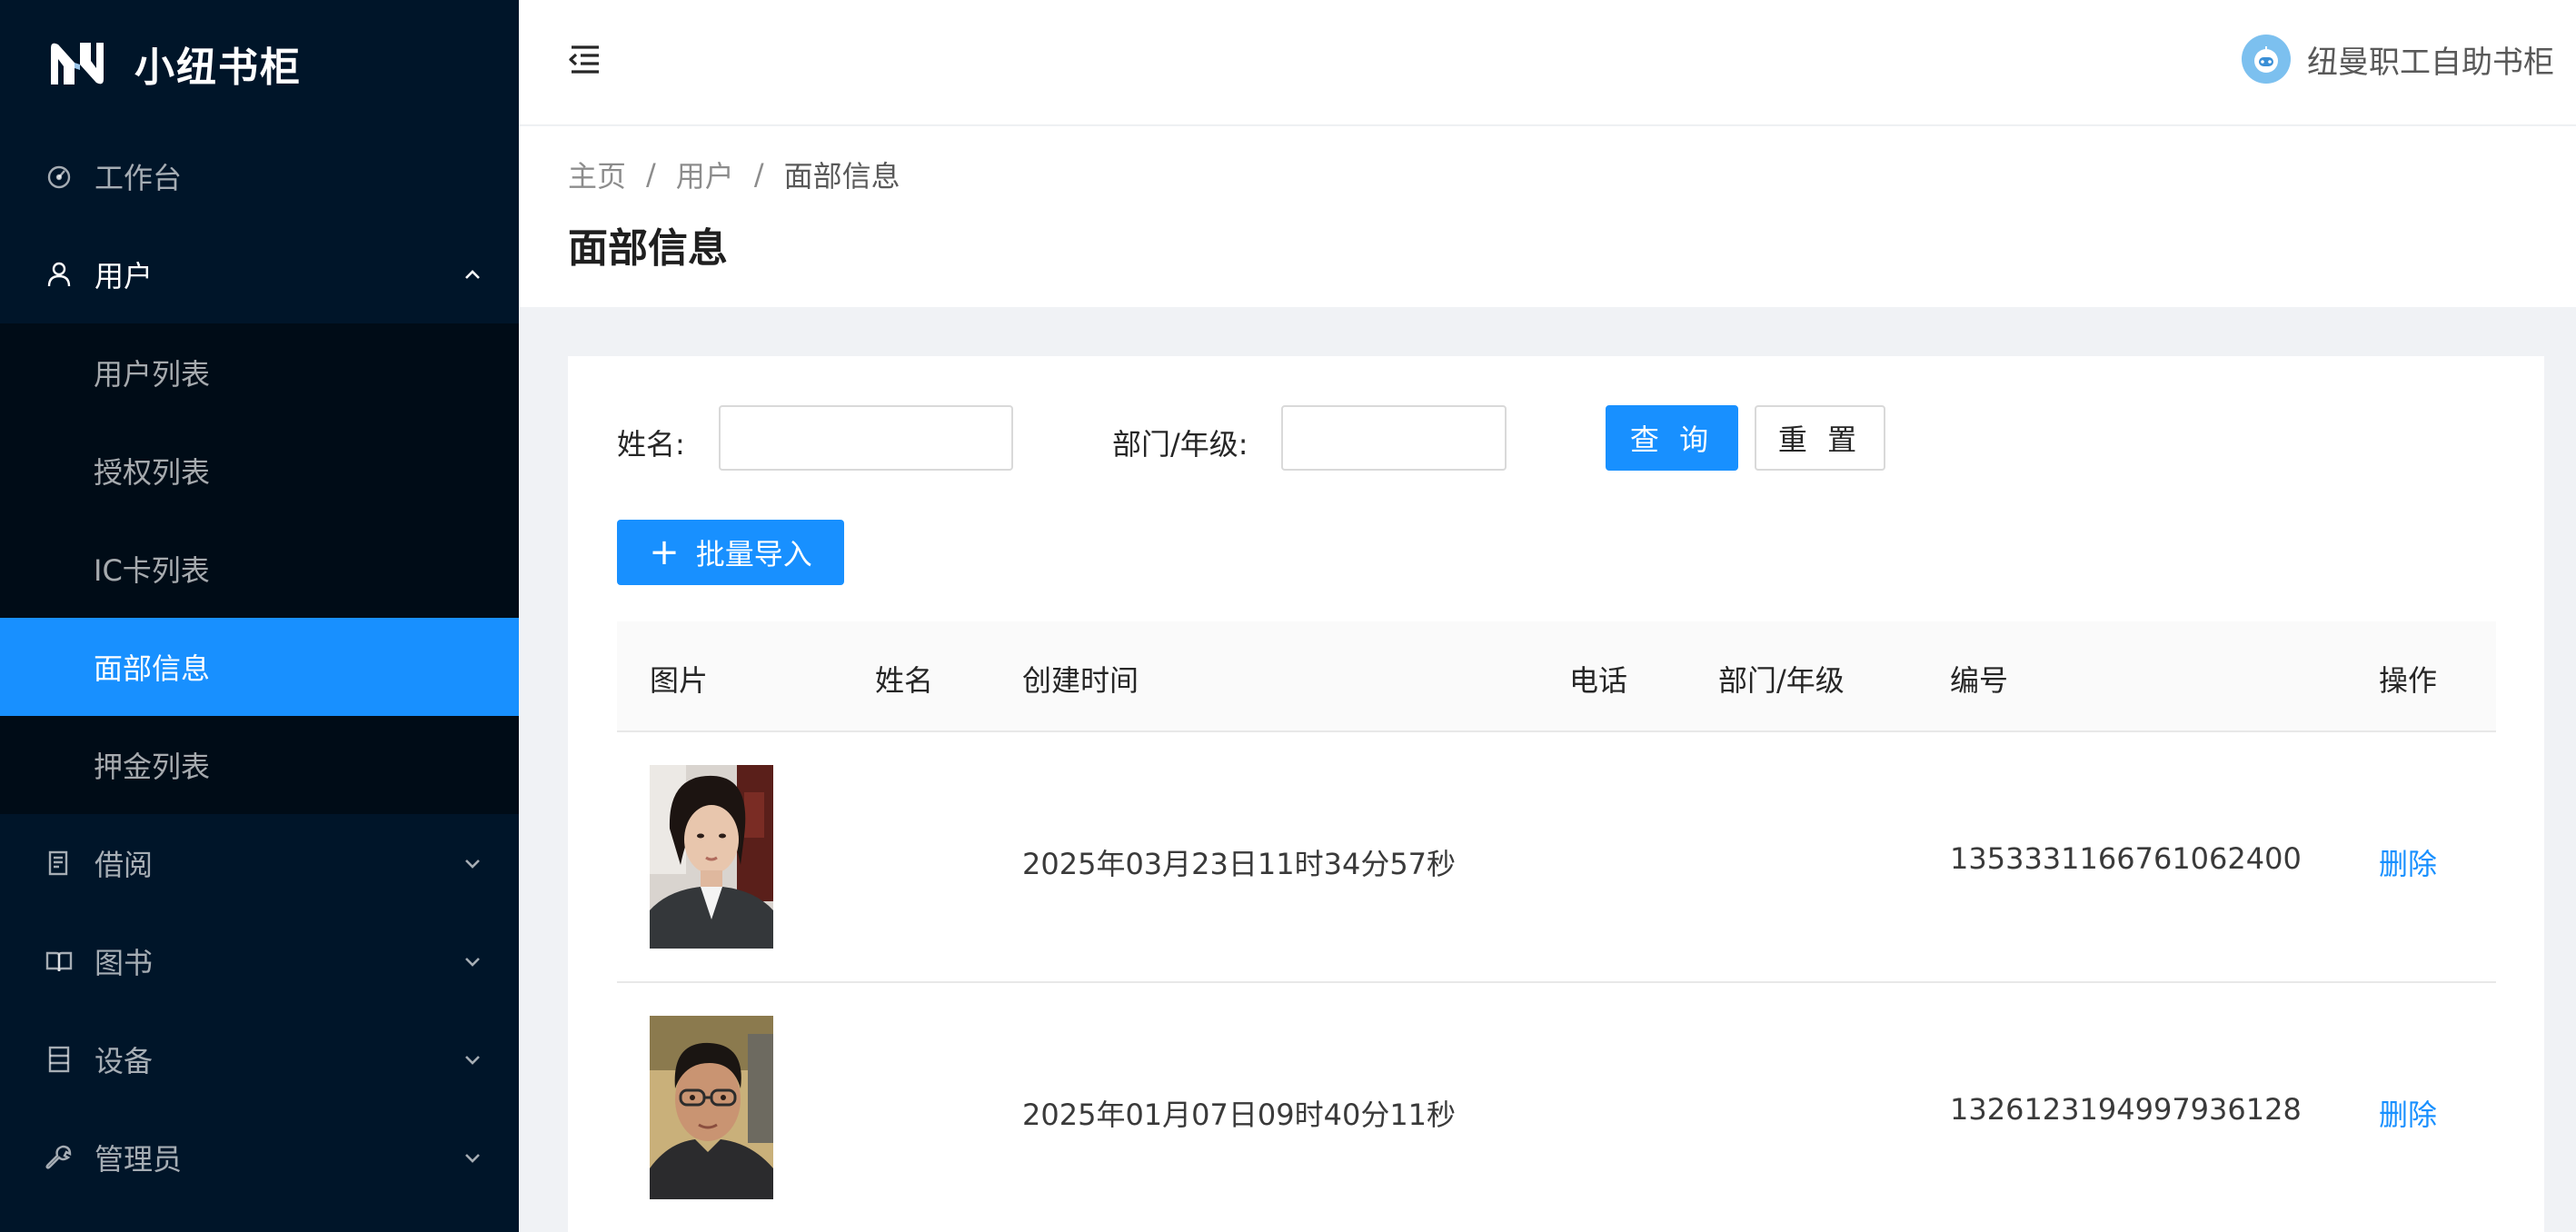 The height and width of the screenshot is (1232, 2576). Describe the element at coordinates (60, 274) in the screenshot. I see `user-icon` at that location.